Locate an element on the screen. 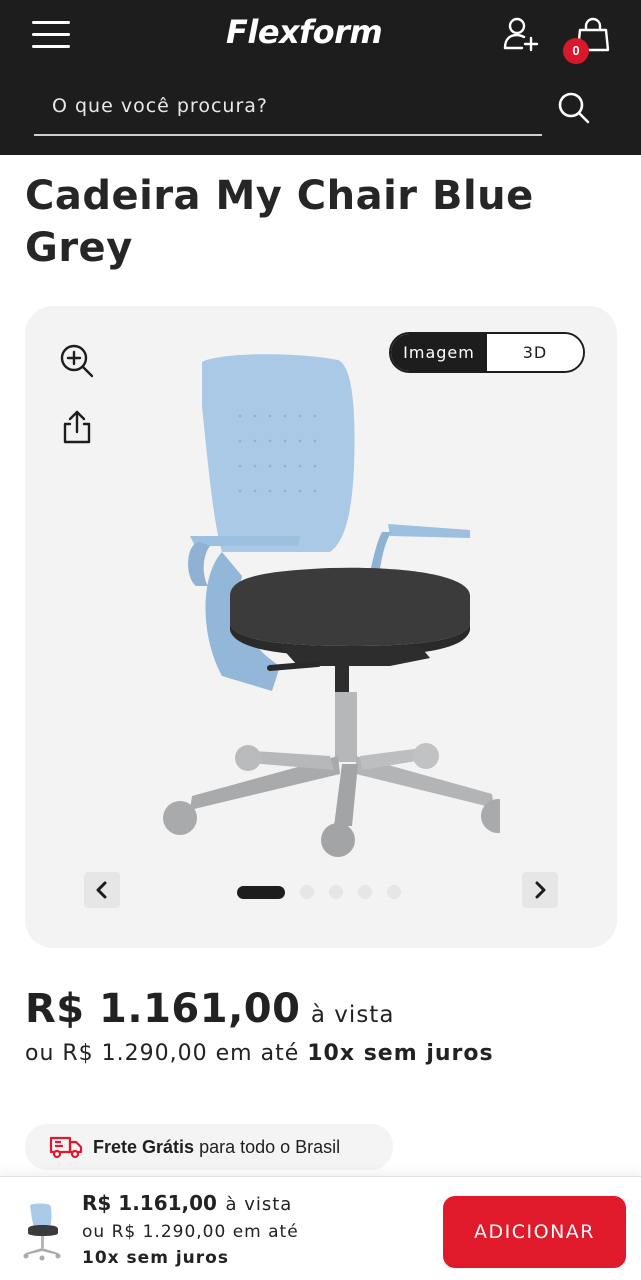 The image size is (641, 1280). product-thumbnail is located at coordinates (42, 1232).